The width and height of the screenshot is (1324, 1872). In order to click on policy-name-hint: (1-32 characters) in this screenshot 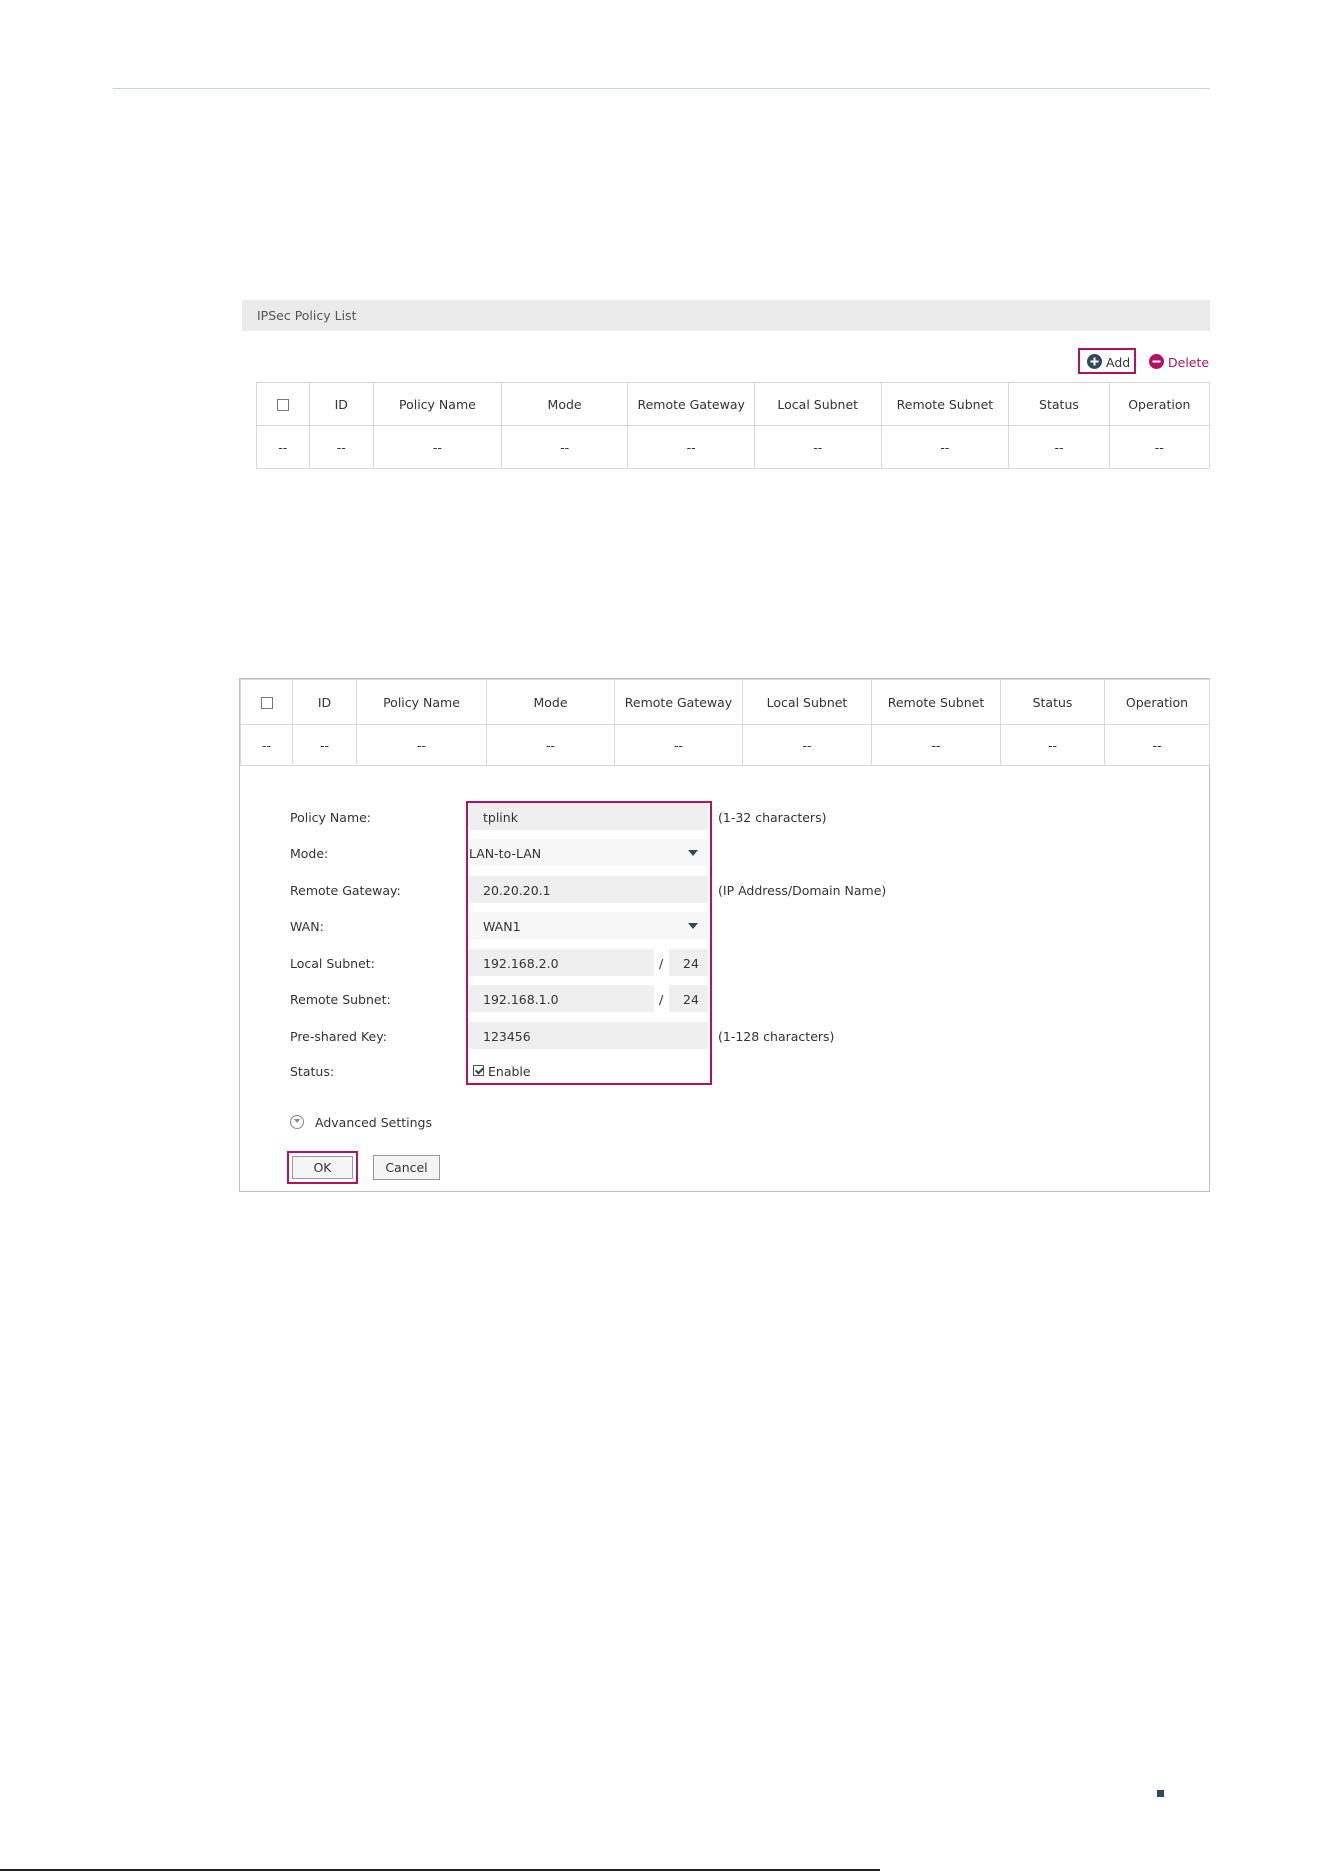, I will do `click(772, 817)`.